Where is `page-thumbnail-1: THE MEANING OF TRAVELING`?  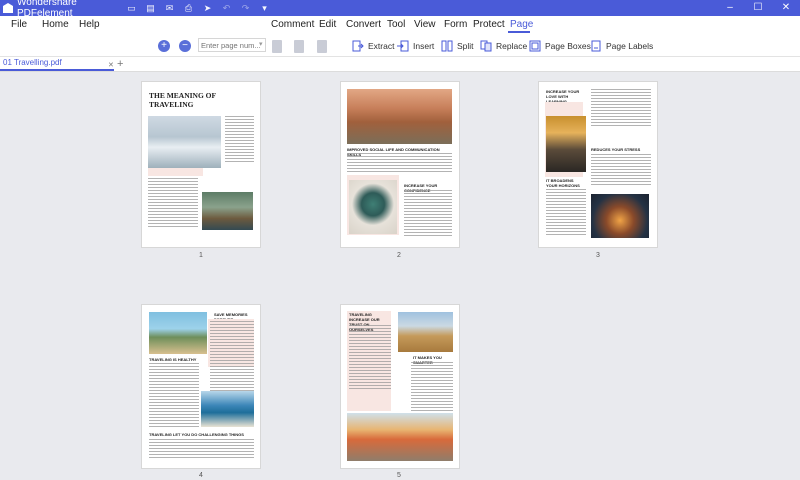
page-thumbnail-1: THE MEANING OF TRAVELING is located at coordinates (201, 164).